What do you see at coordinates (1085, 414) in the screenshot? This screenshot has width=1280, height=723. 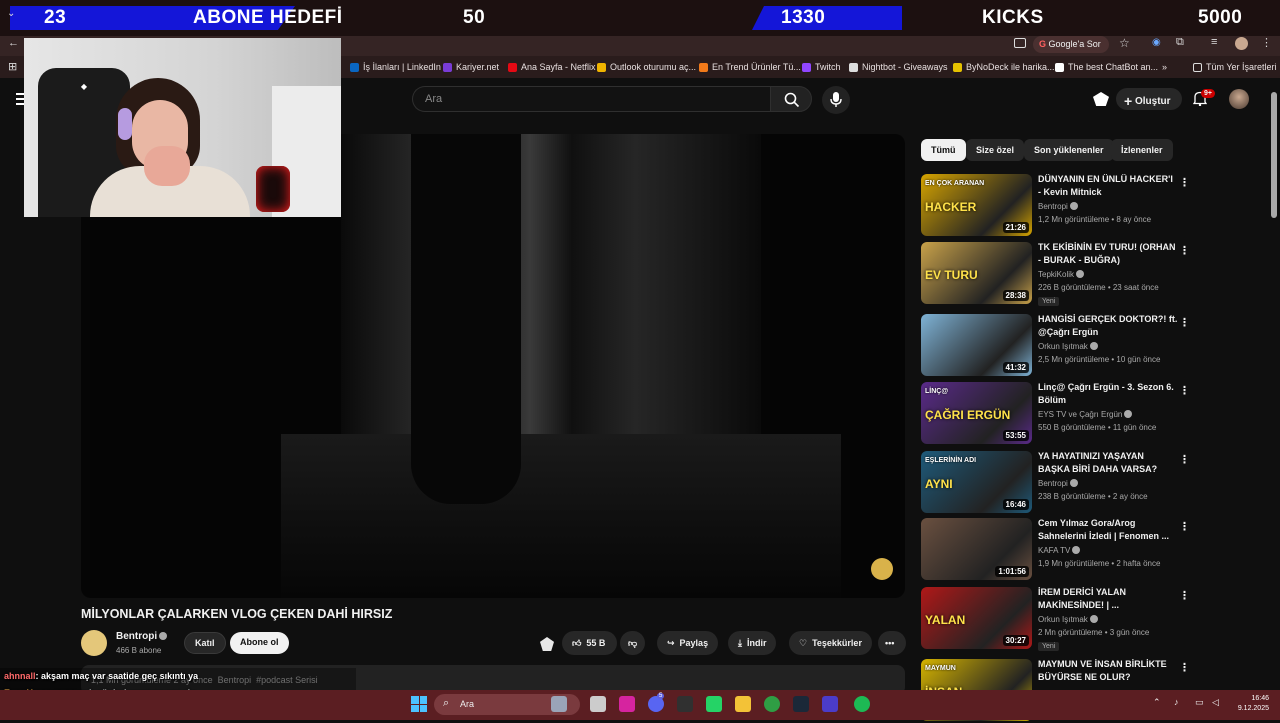 I see `recommendation-channel: EYS TV ve Çağrı Ergün` at bounding box center [1085, 414].